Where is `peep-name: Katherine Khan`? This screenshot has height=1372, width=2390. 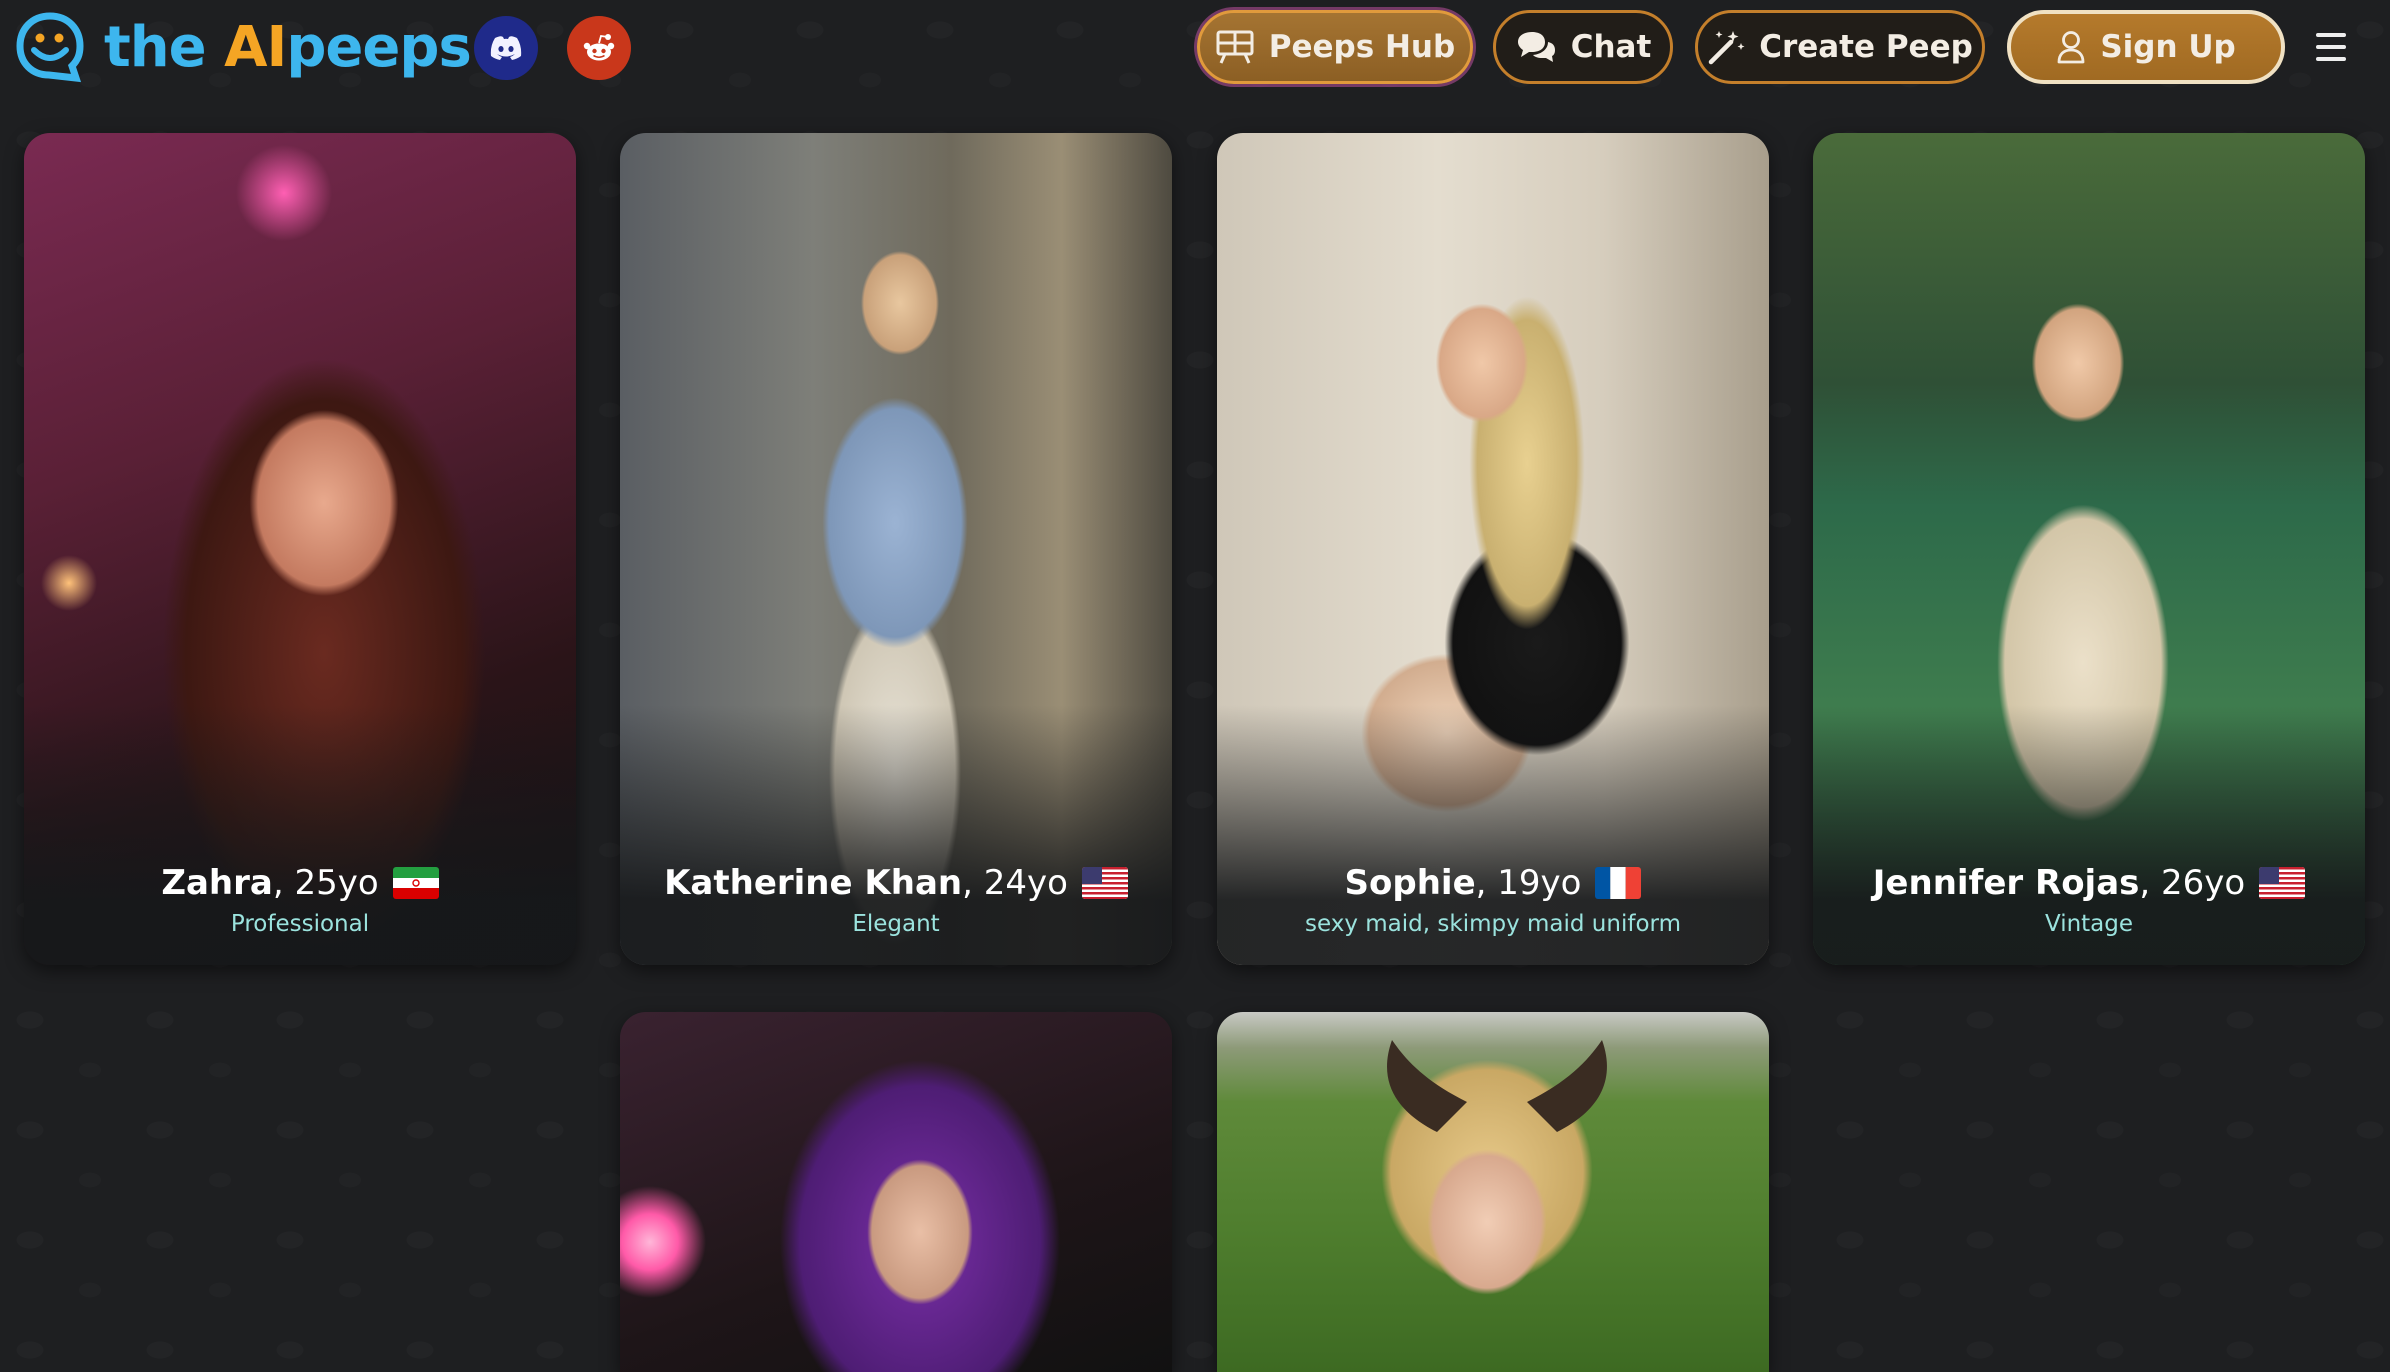 peep-name: Katherine Khan is located at coordinates (813, 883).